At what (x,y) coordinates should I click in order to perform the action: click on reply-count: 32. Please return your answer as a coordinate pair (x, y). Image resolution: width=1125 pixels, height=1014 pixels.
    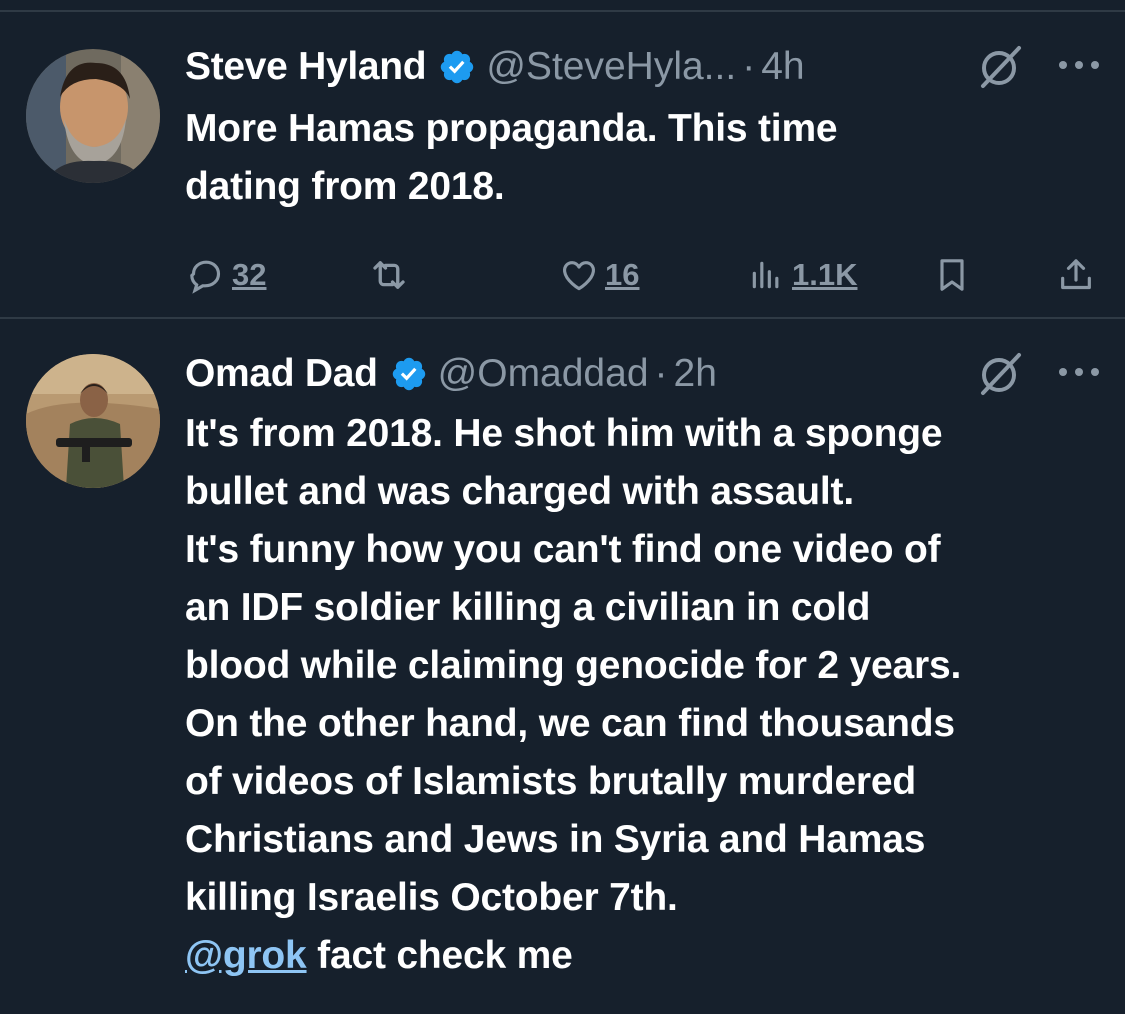
    Looking at the image, I should click on (249, 275).